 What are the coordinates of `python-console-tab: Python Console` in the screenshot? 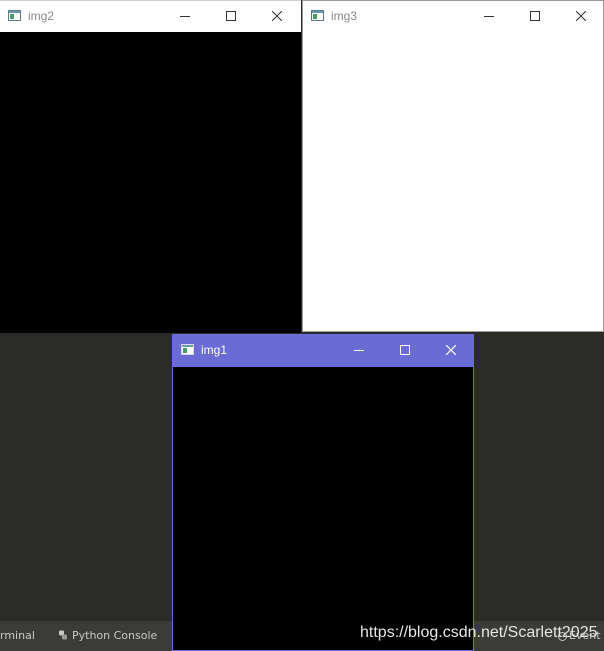 It's located at (107, 637).